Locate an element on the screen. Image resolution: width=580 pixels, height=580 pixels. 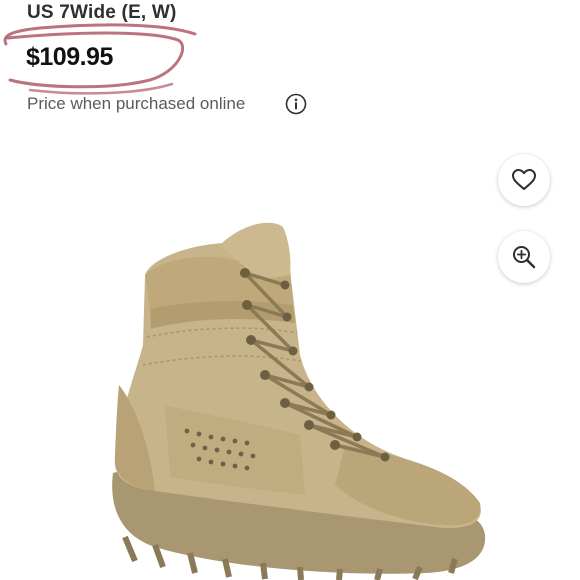
price-note: Price when purchased online is located at coordinates (136, 103).